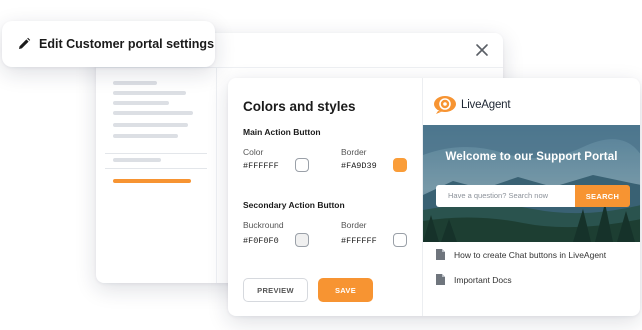 This screenshot has width=642, height=330. What do you see at coordinates (359, 241) in the screenshot?
I see `secondary-border-value: #FFFFFF` at bounding box center [359, 241].